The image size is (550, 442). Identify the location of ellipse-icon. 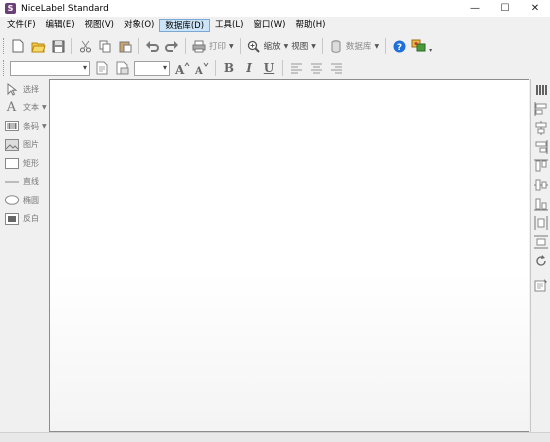
(11, 200).